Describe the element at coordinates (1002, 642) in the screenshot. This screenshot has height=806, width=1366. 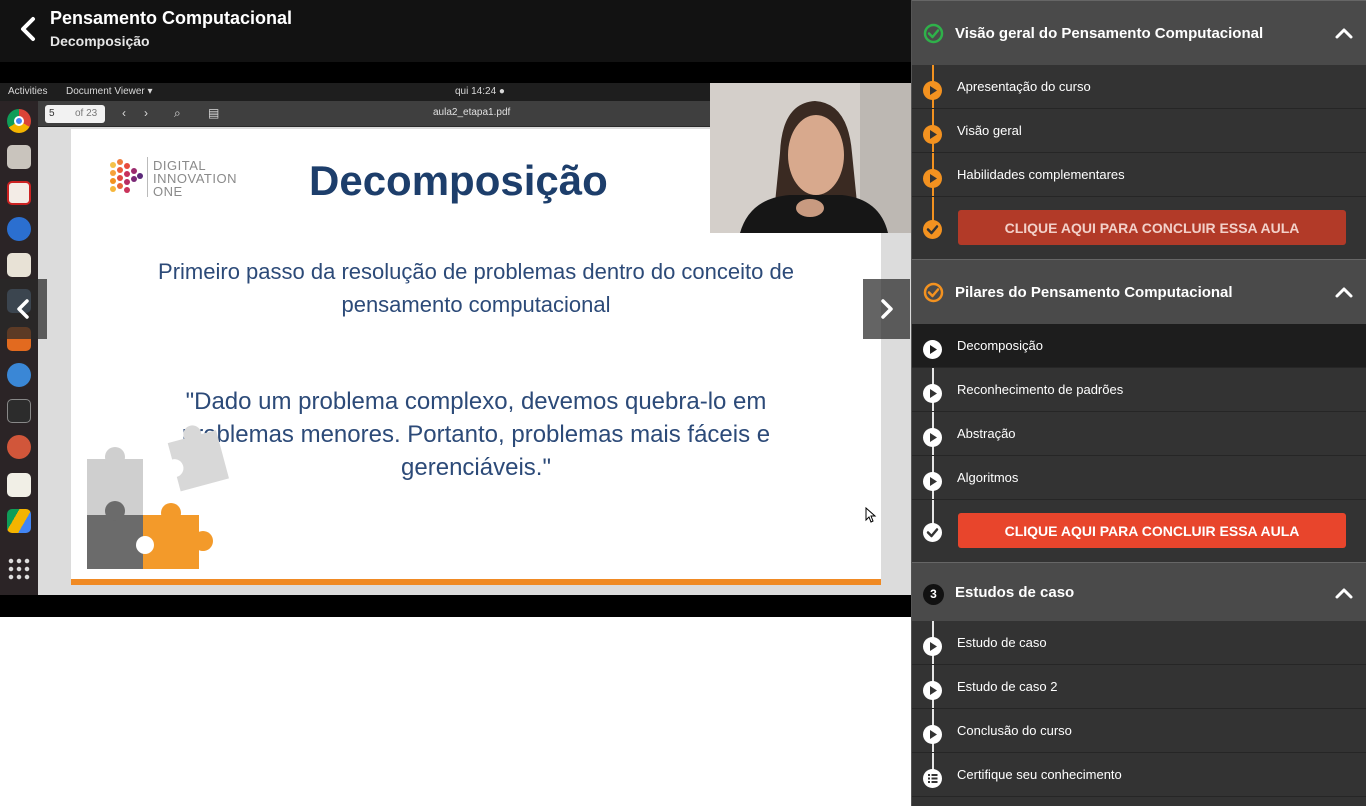
I see `lesson-label: Estudo de caso` at that location.